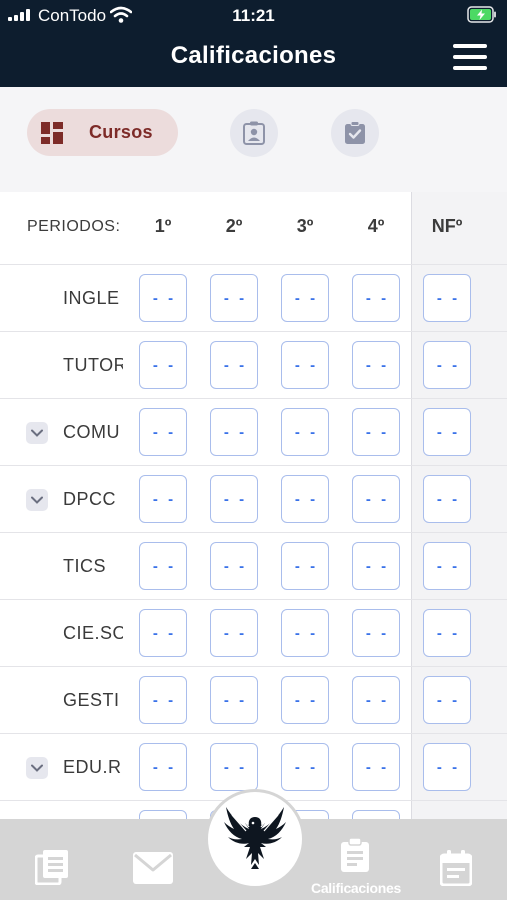 This screenshot has height=900, width=507. What do you see at coordinates (52, 867) in the screenshot?
I see `books-icon` at bounding box center [52, 867].